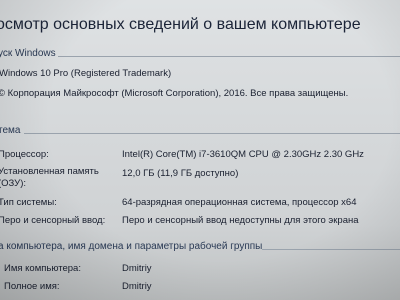 This screenshot has height=300, width=400. What do you see at coordinates (86, 73) in the screenshot?
I see `windows-edition-text: Windows 10 Pro (Registered Trademark)` at bounding box center [86, 73].